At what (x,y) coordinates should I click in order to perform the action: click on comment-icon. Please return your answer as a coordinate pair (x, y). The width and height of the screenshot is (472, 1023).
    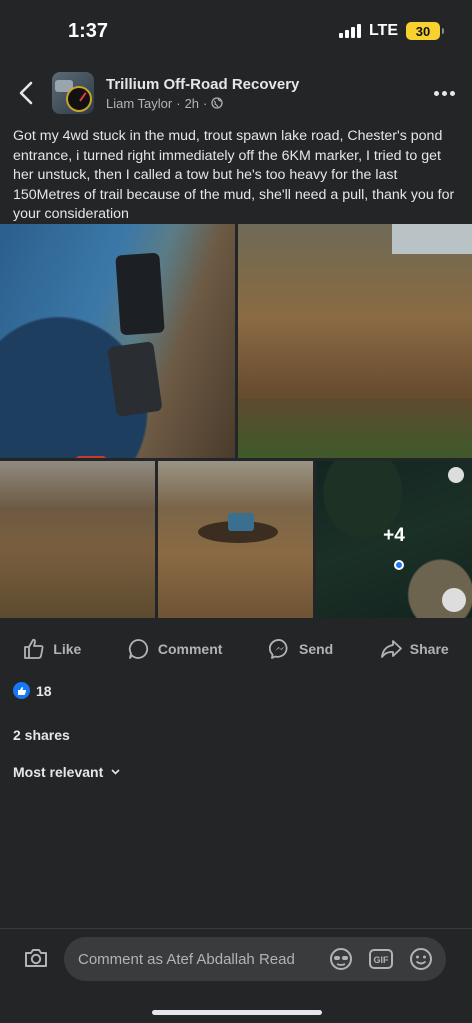
    Looking at the image, I should click on (138, 649).